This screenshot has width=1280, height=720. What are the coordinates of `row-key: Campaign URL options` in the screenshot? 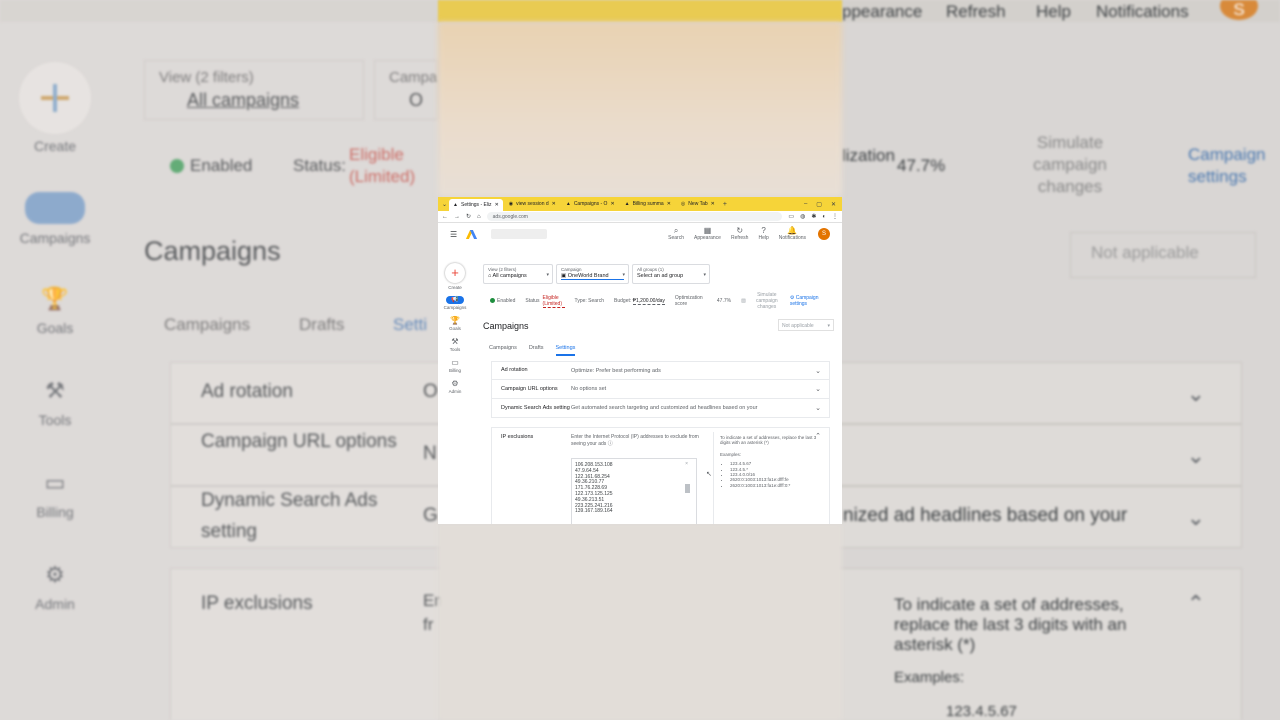 It's located at (529, 388).